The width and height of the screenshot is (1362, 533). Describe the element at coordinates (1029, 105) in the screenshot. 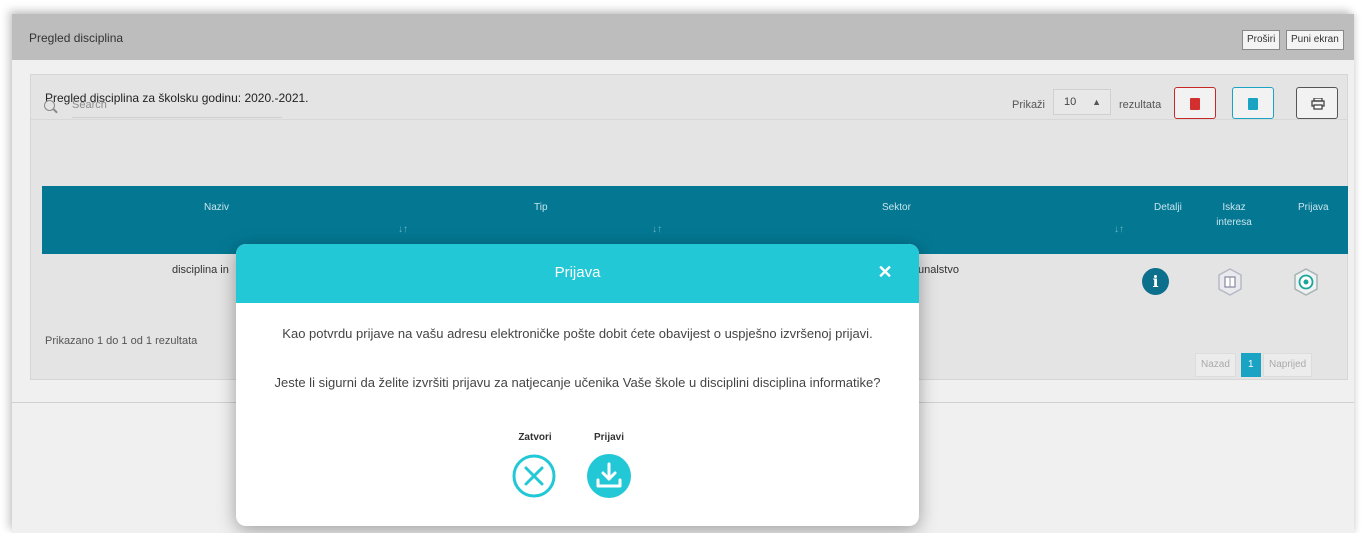

I see `page-size-label: Prikaži` at that location.